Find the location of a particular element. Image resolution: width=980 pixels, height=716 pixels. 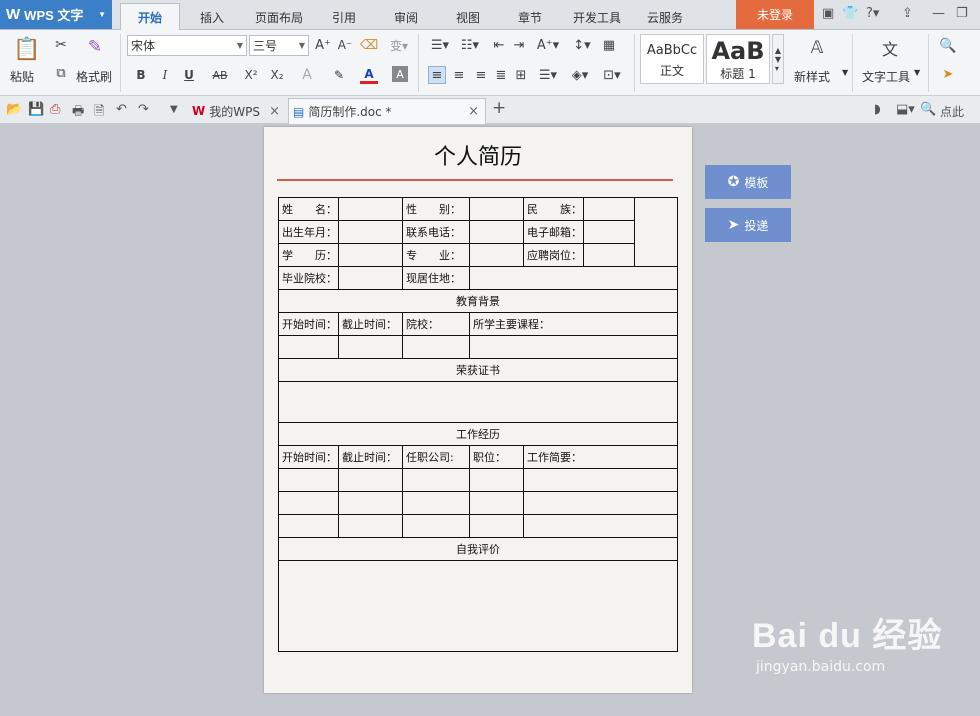

edu-courses-cell is located at coordinates (573, 347).